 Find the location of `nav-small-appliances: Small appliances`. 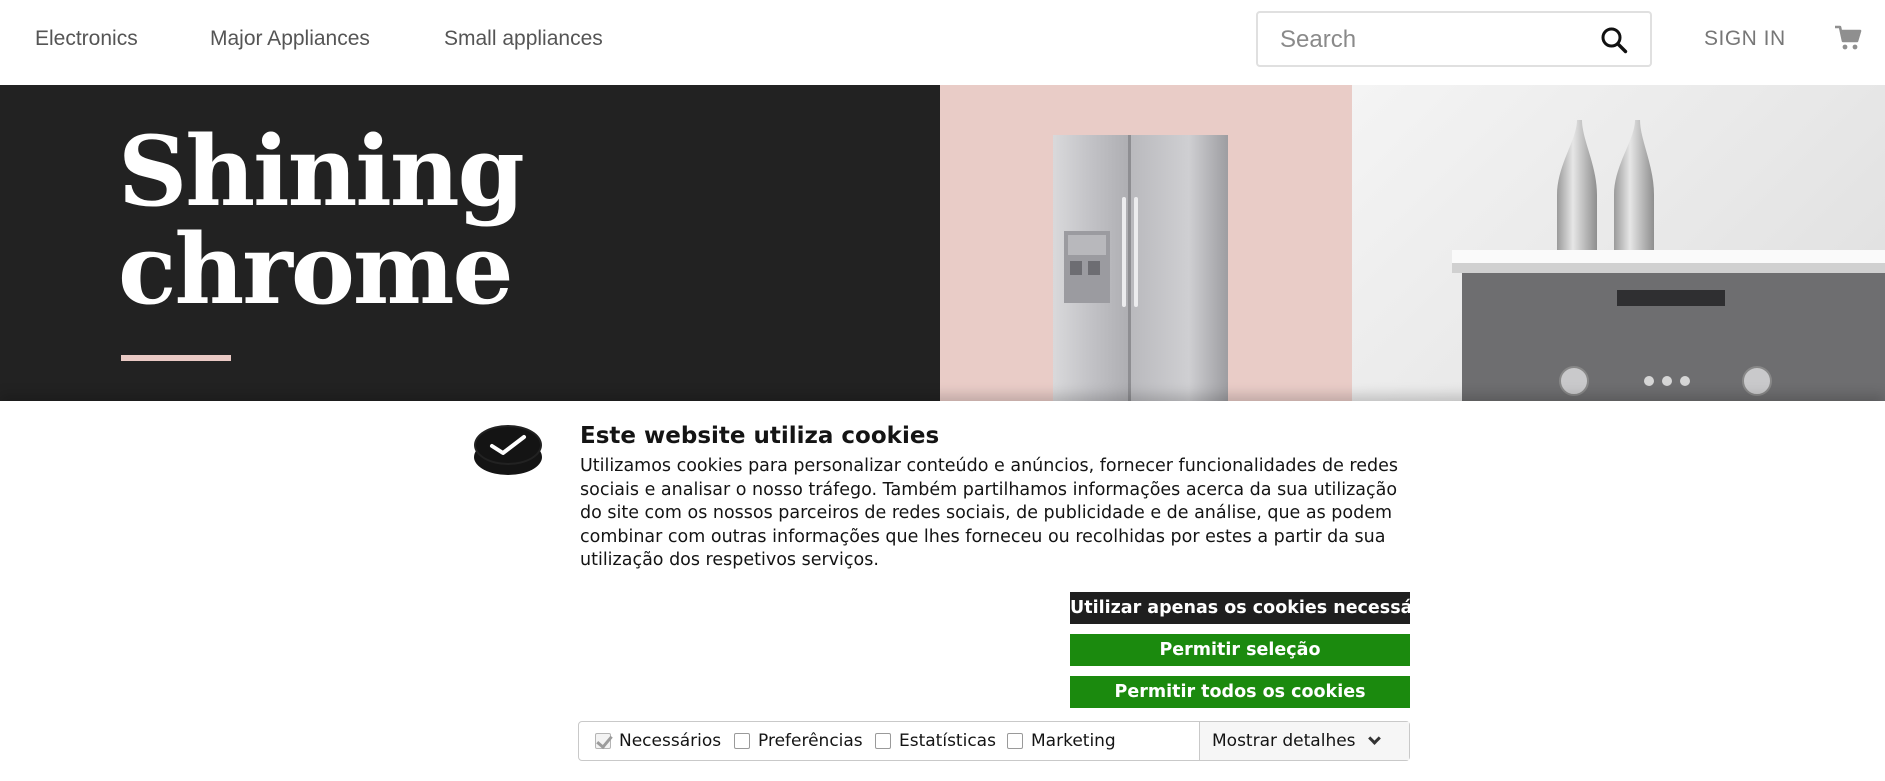

nav-small-appliances: Small appliances is located at coordinates (523, 39).